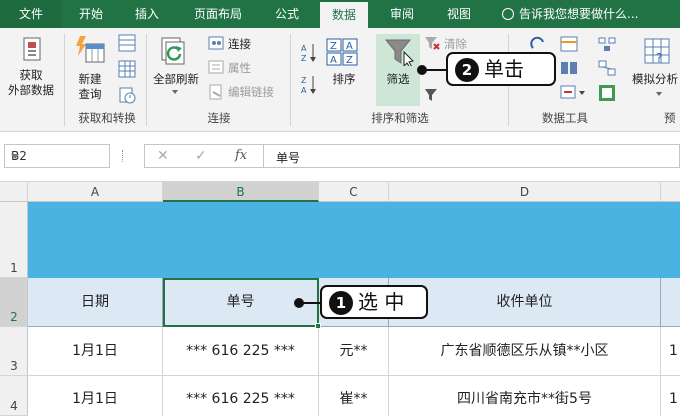 The height and width of the screenshot is (416, 680). I want to click on row-header-4: 4, so click(14, 396).